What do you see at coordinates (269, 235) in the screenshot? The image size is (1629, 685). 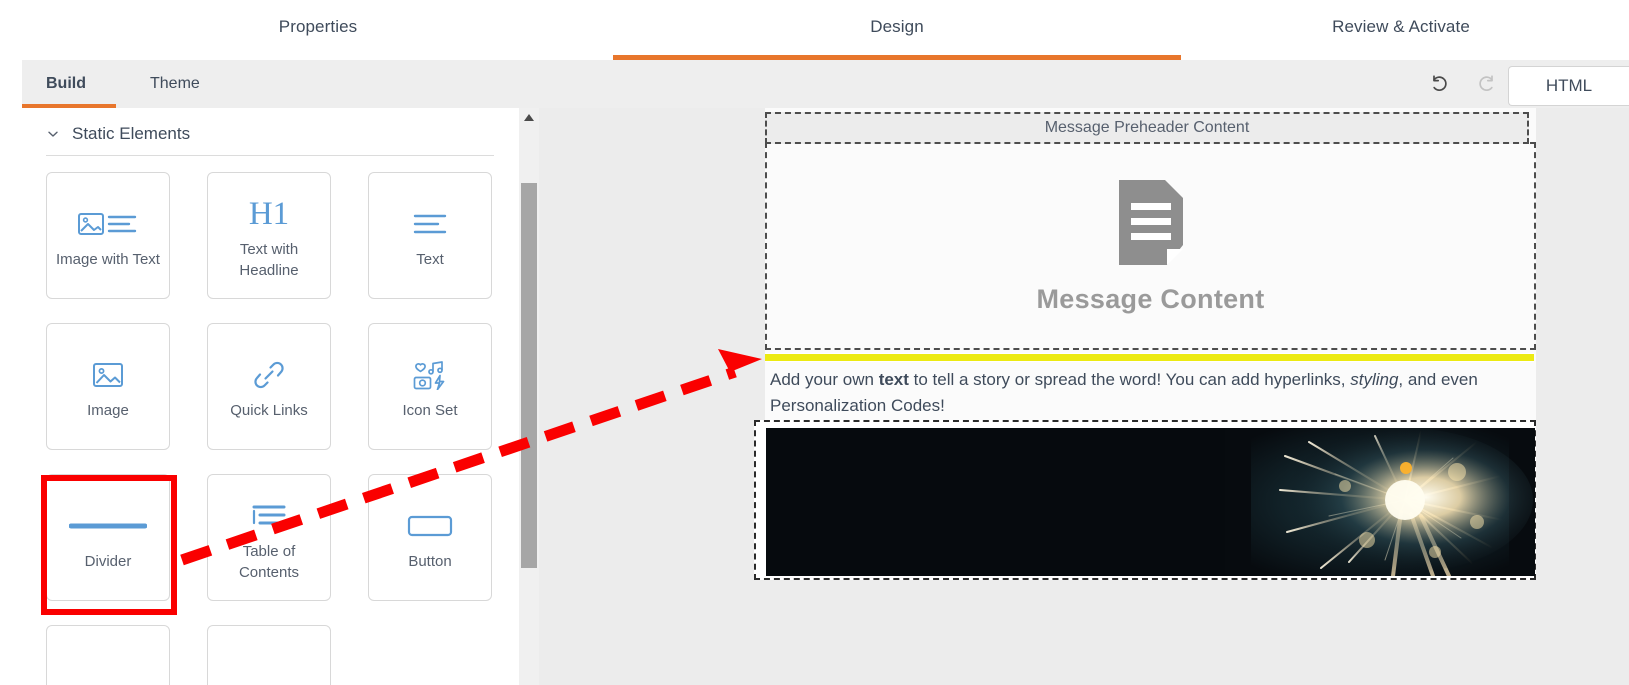 I see `element-card-text-with-headline: H1 Text with Headline` at bounding box center [269, 235].